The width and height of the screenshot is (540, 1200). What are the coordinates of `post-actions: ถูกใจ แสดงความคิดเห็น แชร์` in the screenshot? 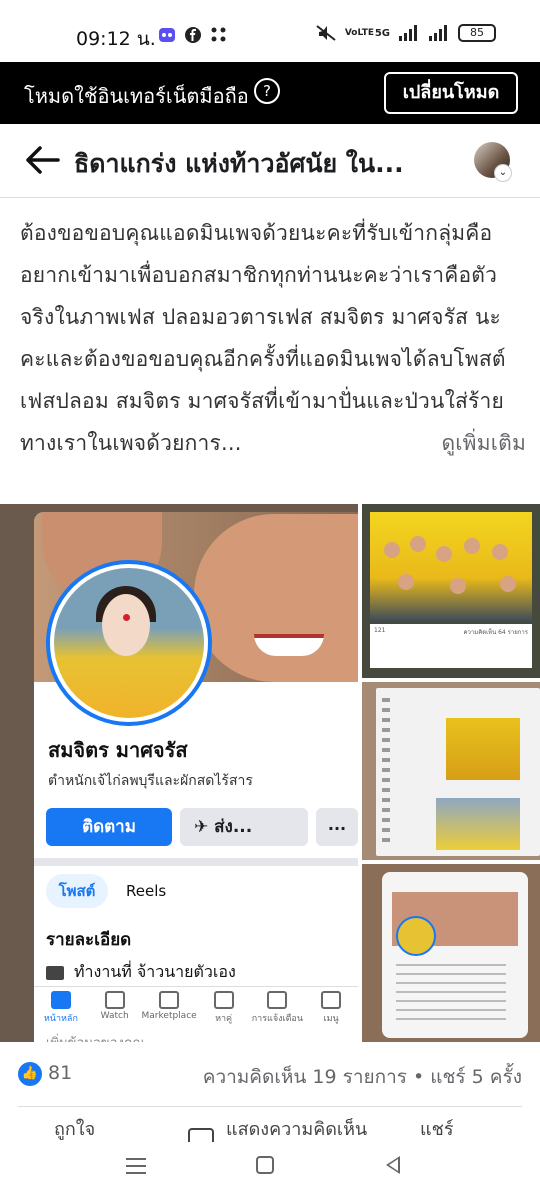 It's located at (270, 1126).